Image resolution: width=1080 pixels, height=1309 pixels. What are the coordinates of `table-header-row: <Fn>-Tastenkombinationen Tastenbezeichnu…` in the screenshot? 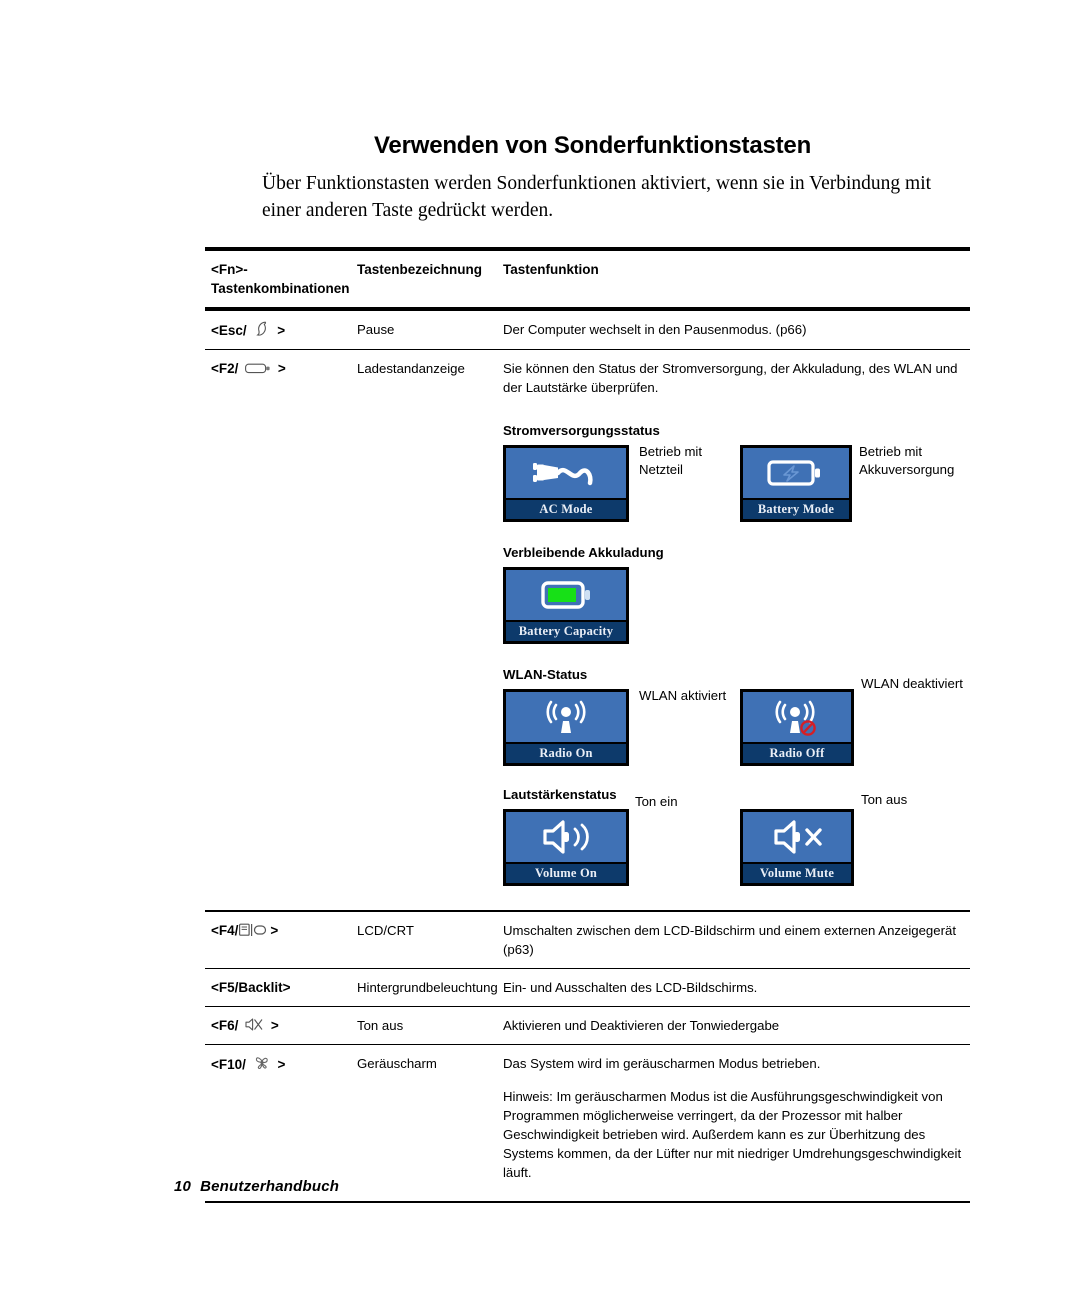 It's located at (587, 279).